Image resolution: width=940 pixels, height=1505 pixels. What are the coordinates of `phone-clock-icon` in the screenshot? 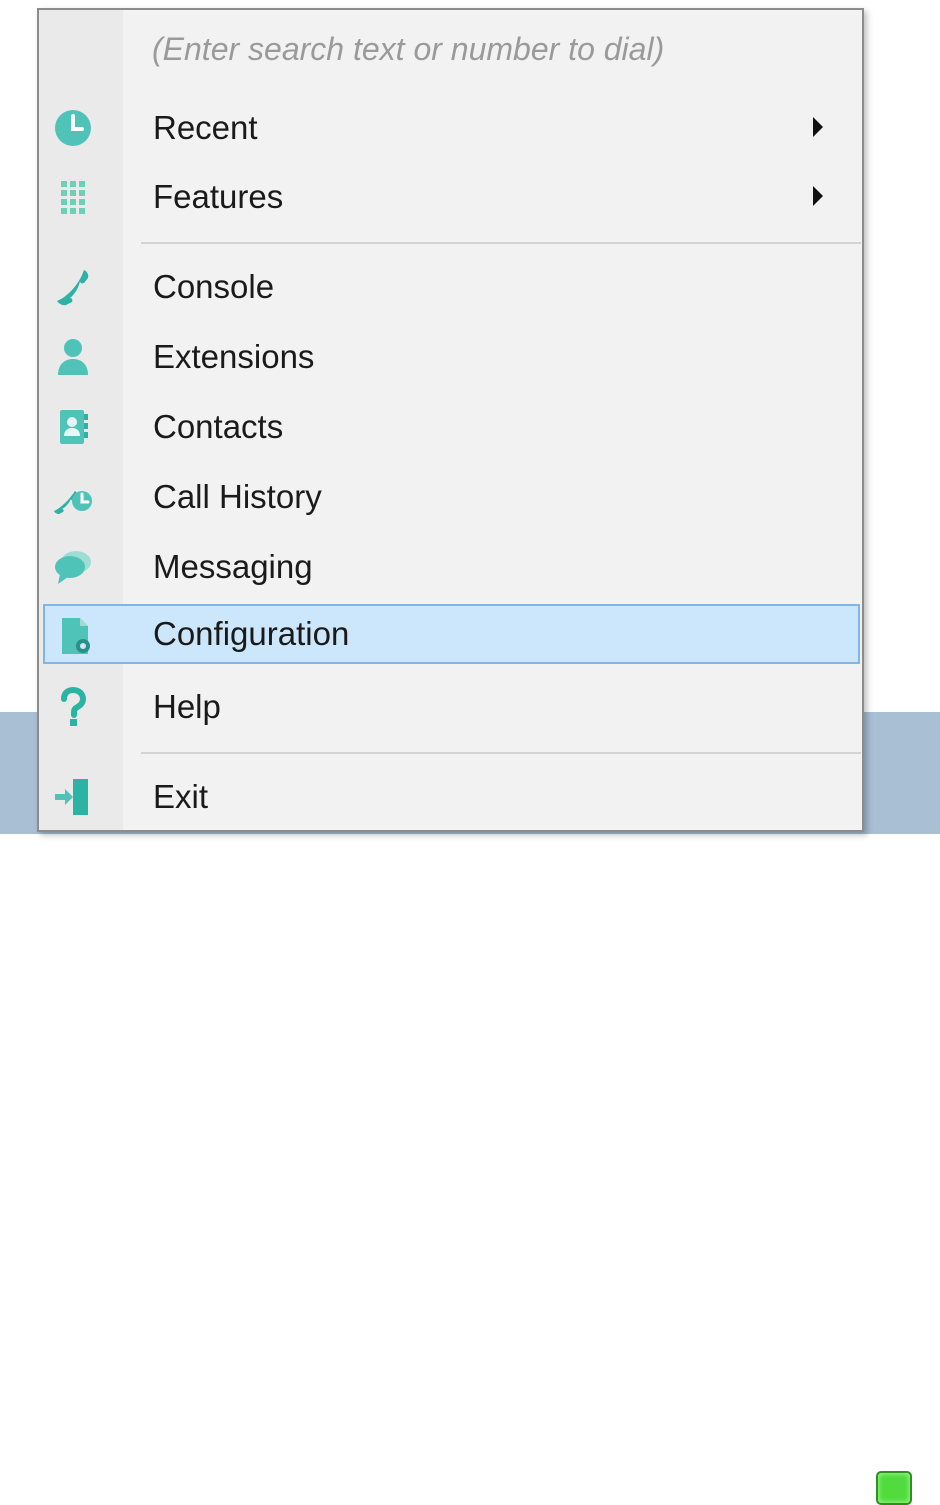 It's located at (73, 502).